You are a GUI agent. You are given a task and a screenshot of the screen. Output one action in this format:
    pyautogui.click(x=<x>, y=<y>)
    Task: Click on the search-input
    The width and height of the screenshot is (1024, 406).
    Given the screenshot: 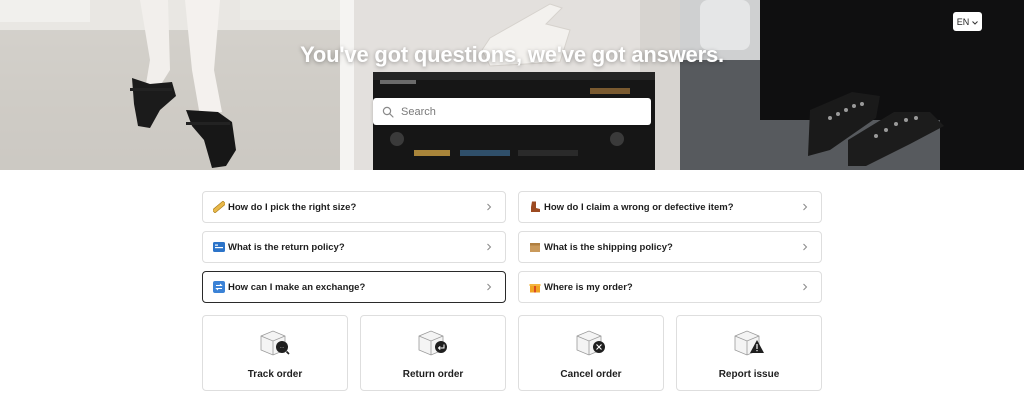 What is the action you would take?
    pyautogui.click(x=521, y=111)
    